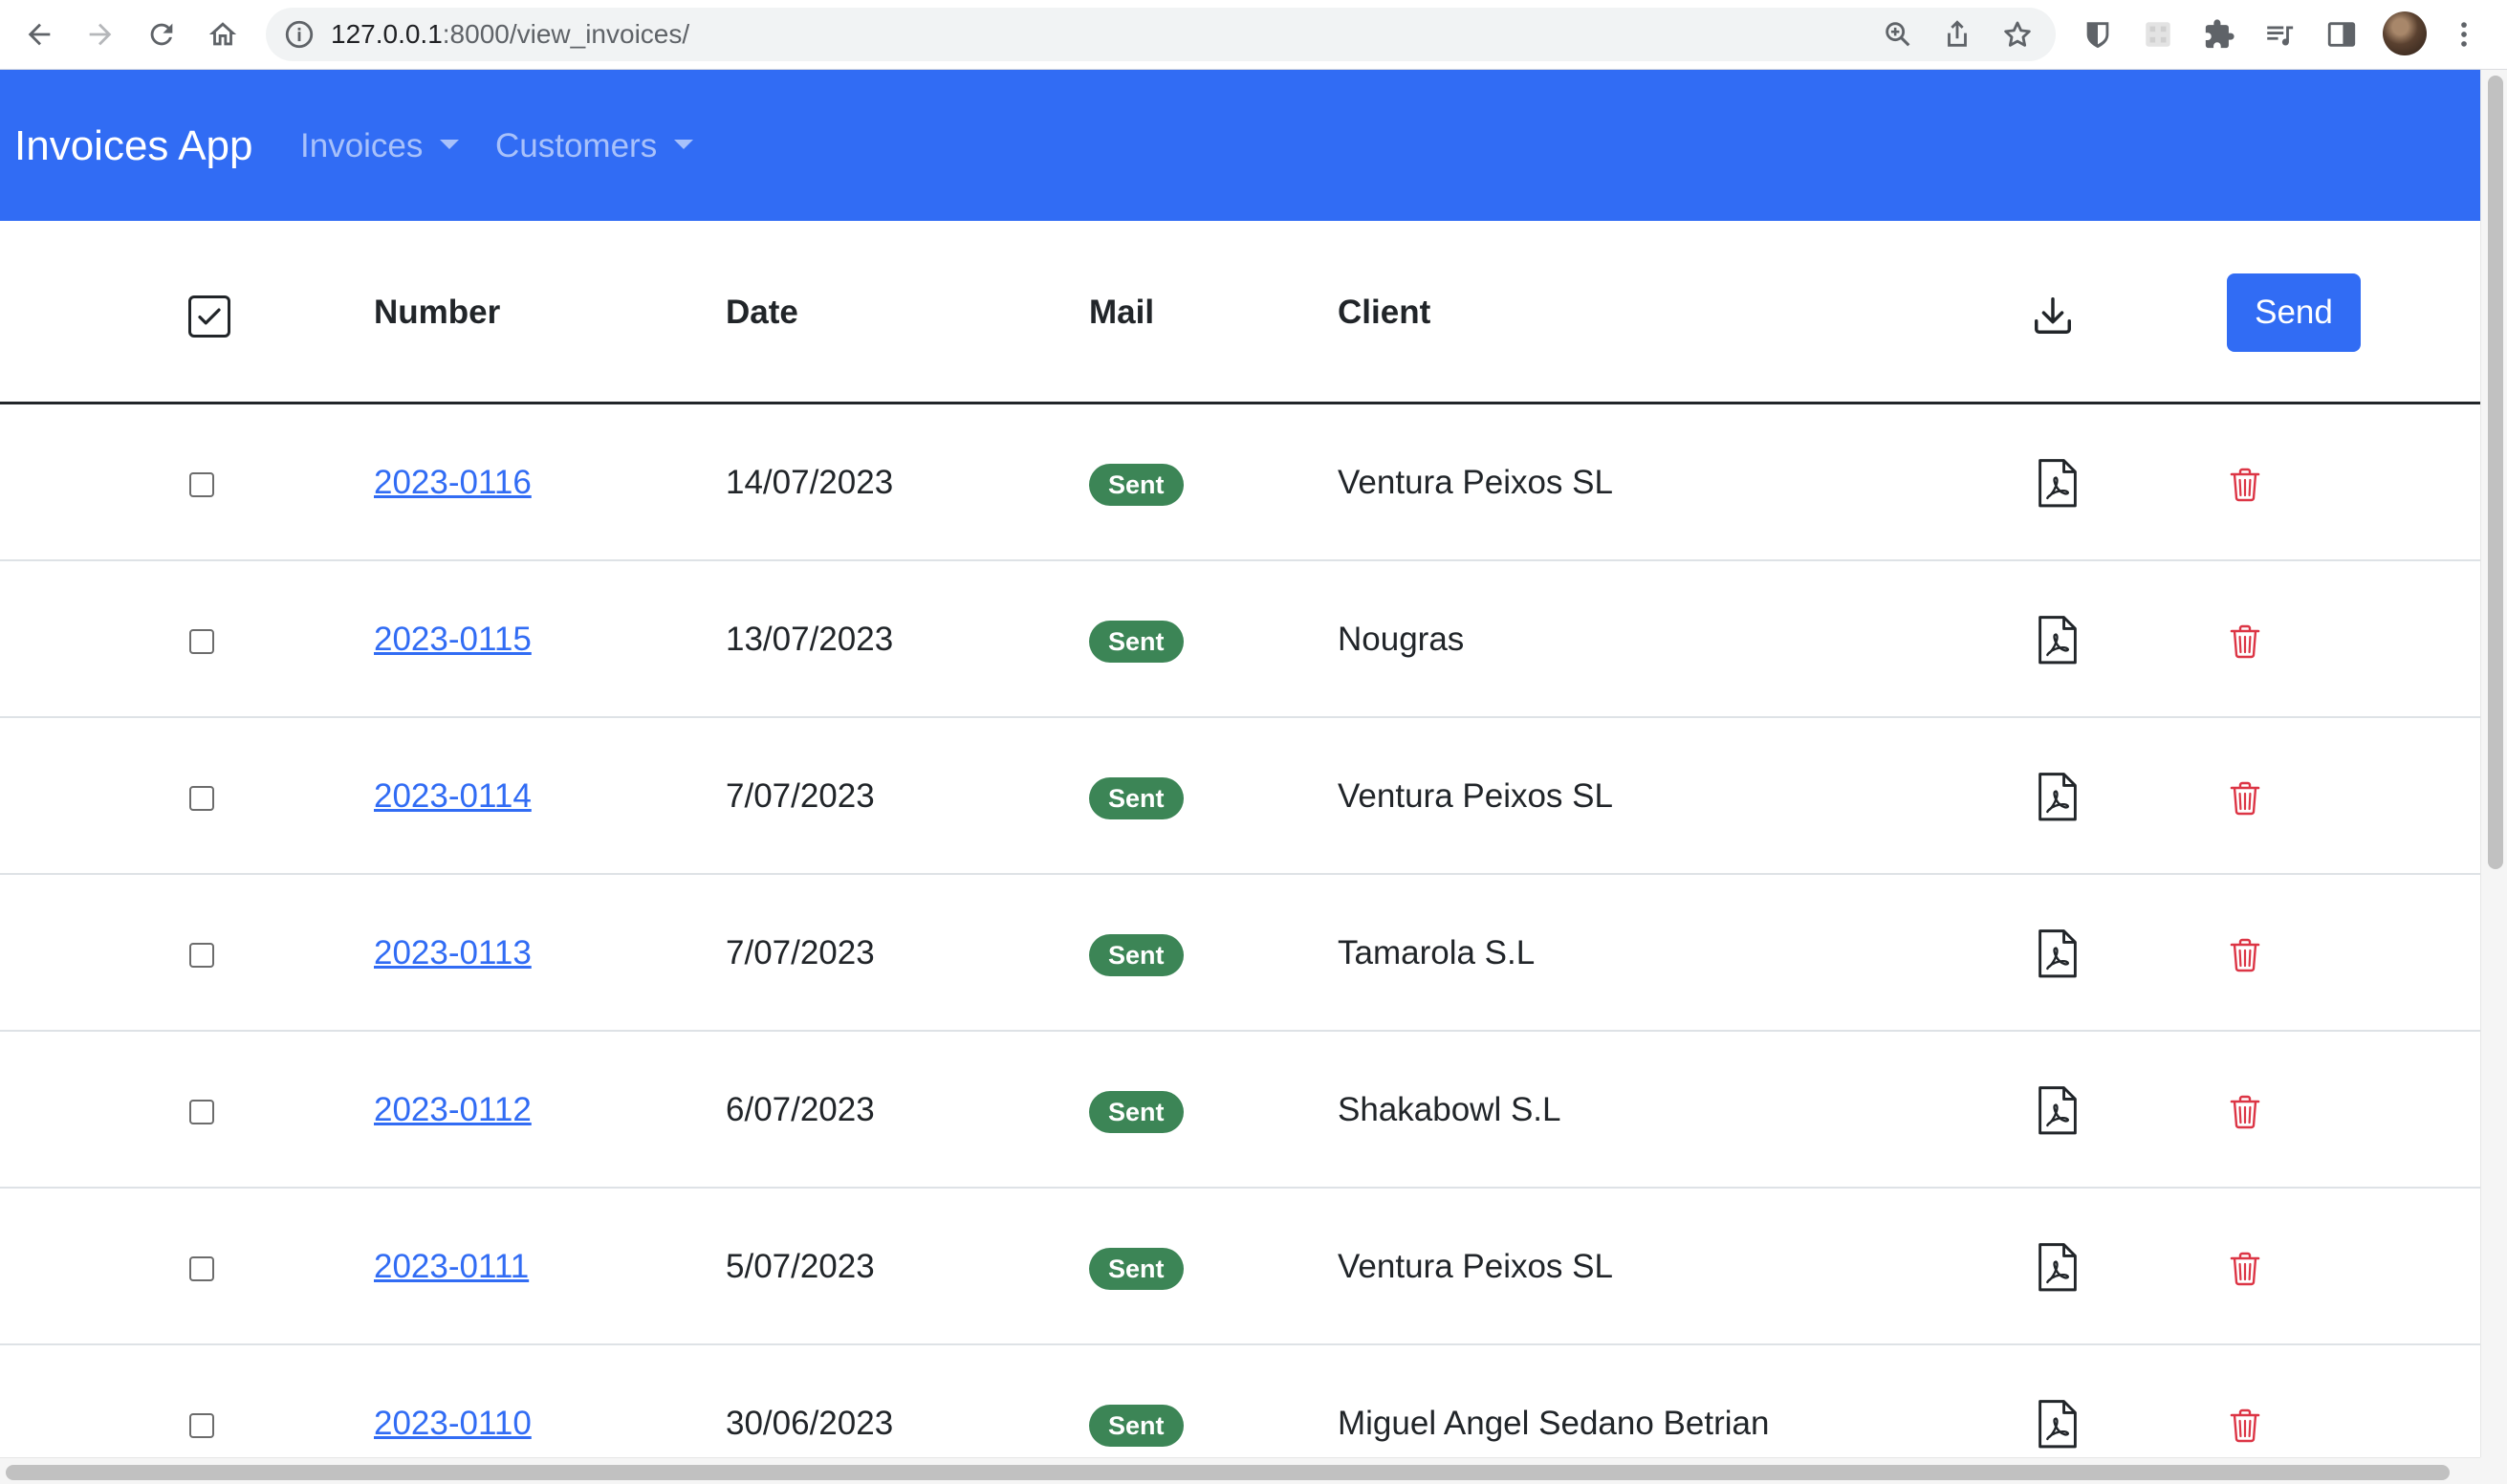 The image size is (2507, 1484). I want to click on bitwarden-icon, so click(2097, 35).